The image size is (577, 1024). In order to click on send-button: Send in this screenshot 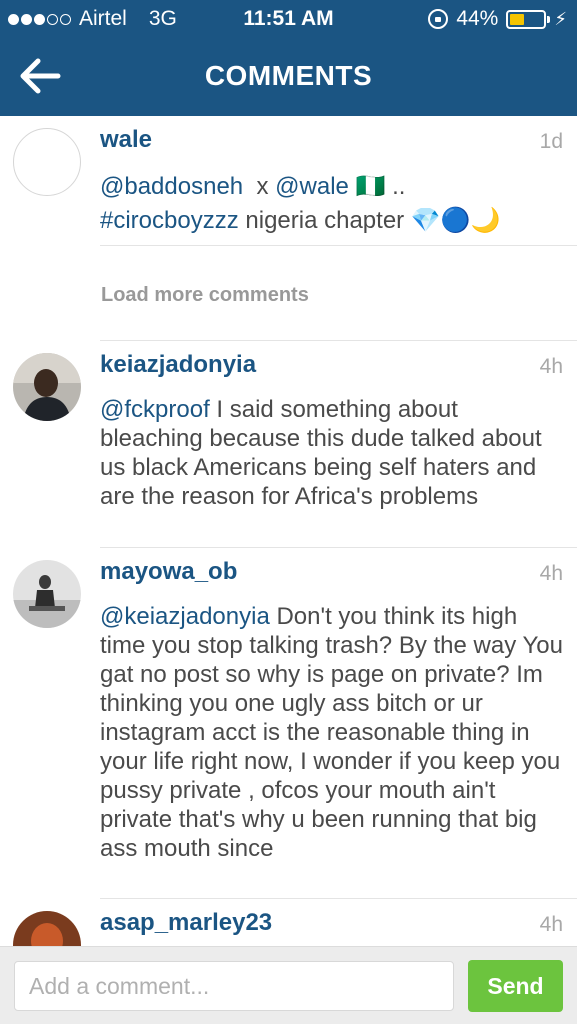, I will do `click(515, 986)`.